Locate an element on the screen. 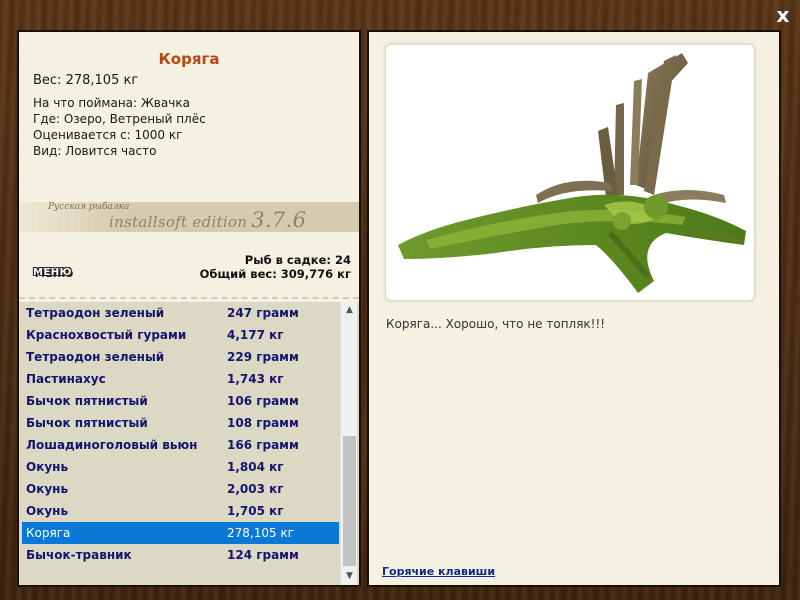 This screenshot has height=600, width=800. row-fish-weight: 1,804 кг is located at coordinates (255, 467).